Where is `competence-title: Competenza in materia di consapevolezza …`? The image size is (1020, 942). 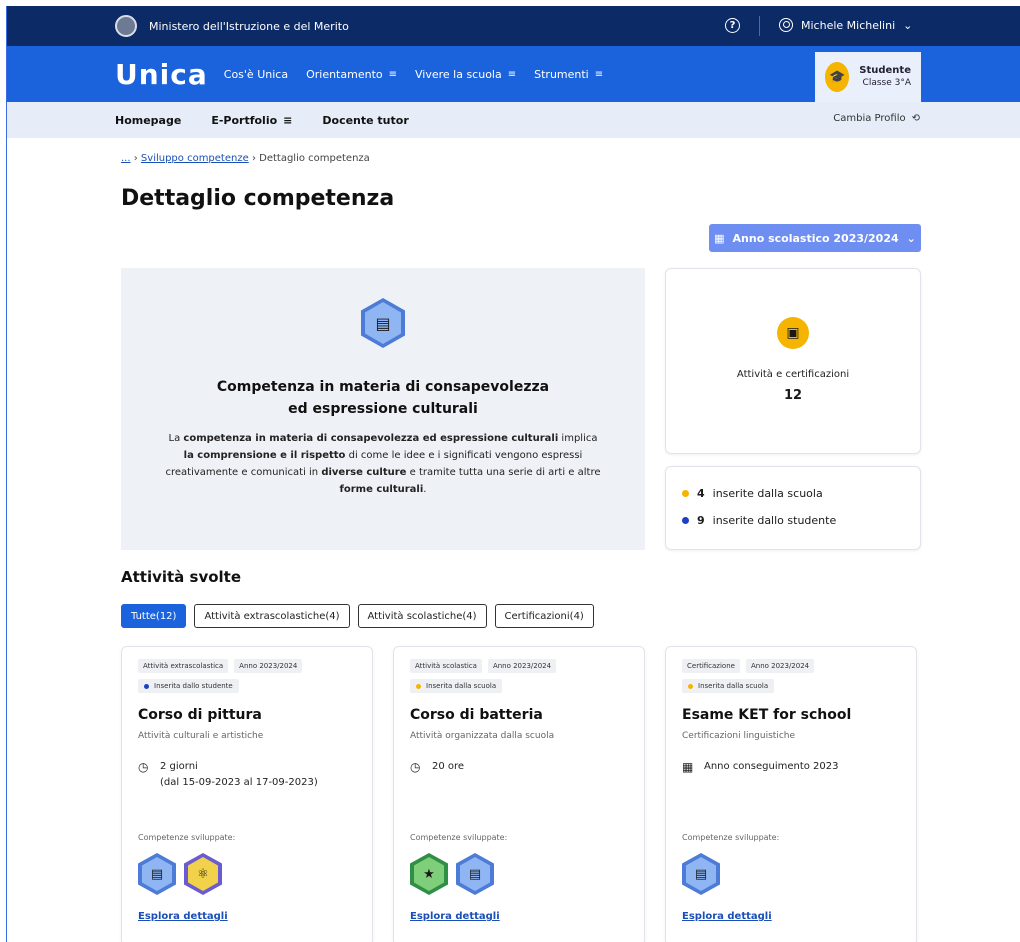 competence-title: Competenza in materia di consapevolezza … is located at coordinates (383, 398).